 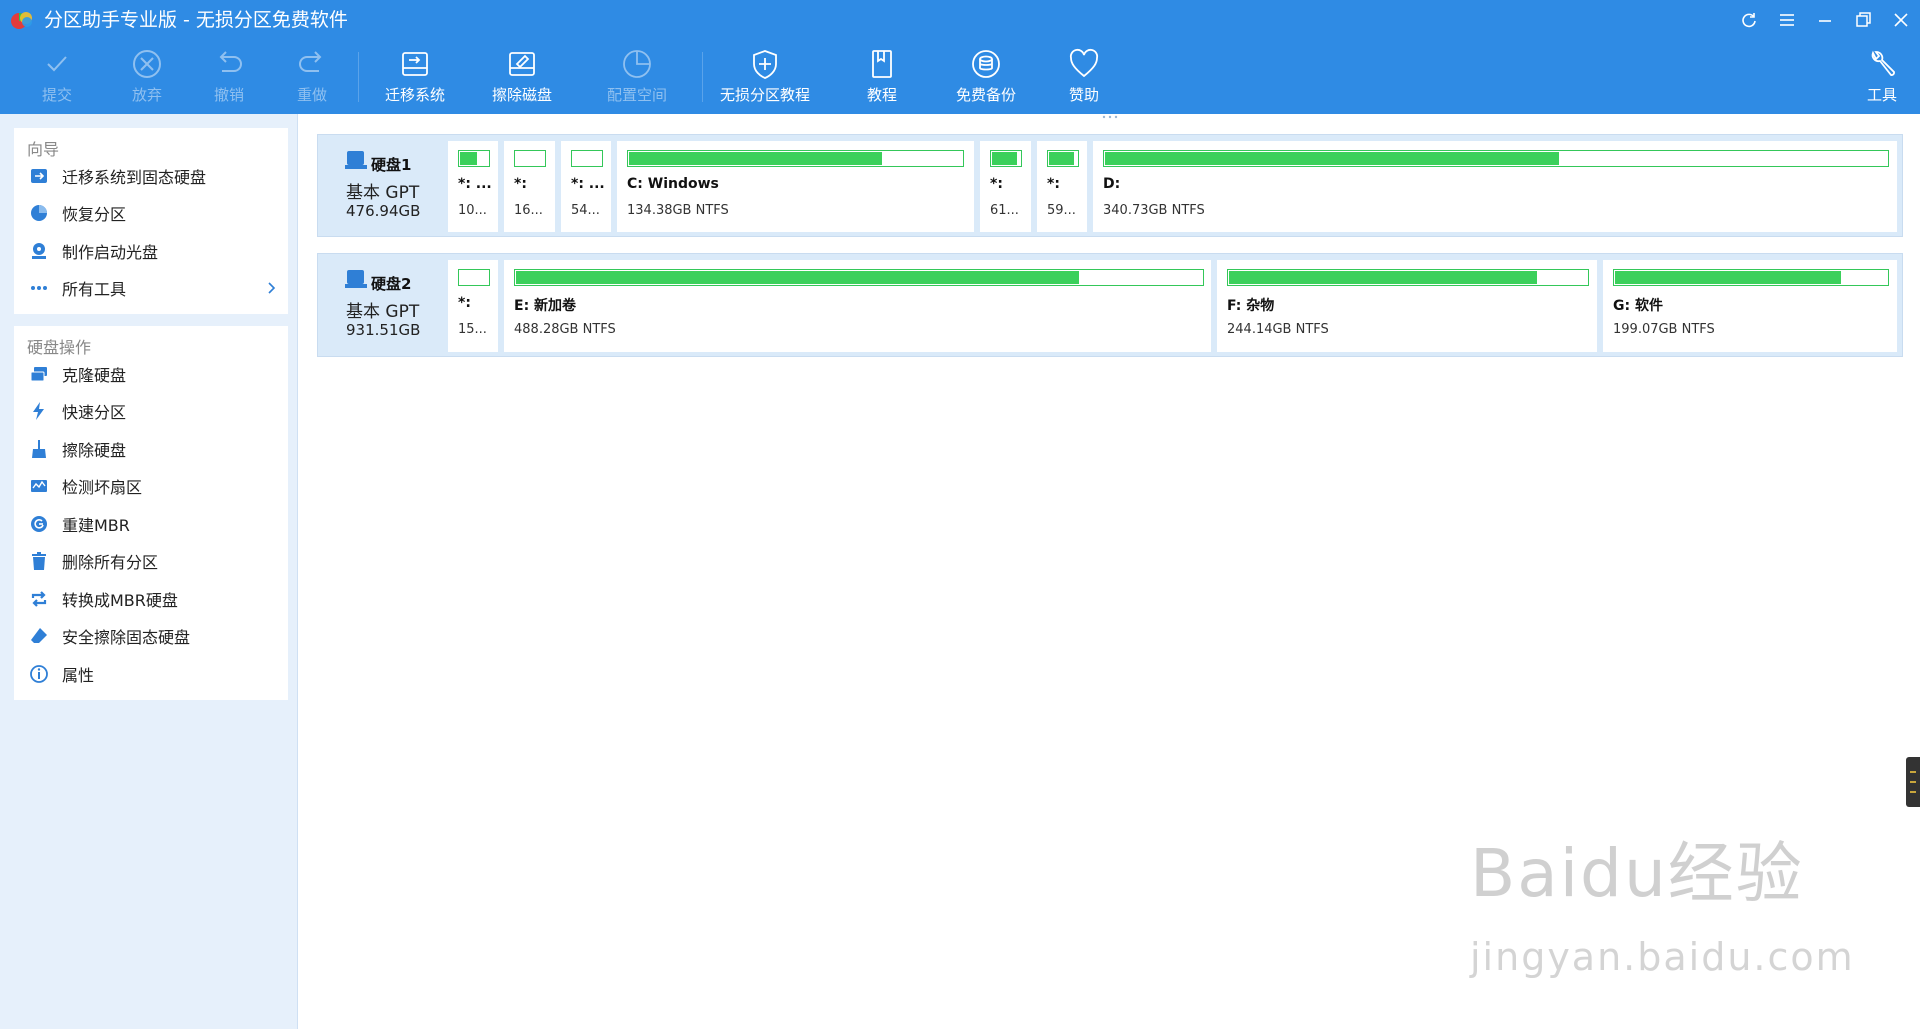 I want to click on title-bar: 分区助手专业版 - 无损分区免费软件, so click(x=960, y=20).